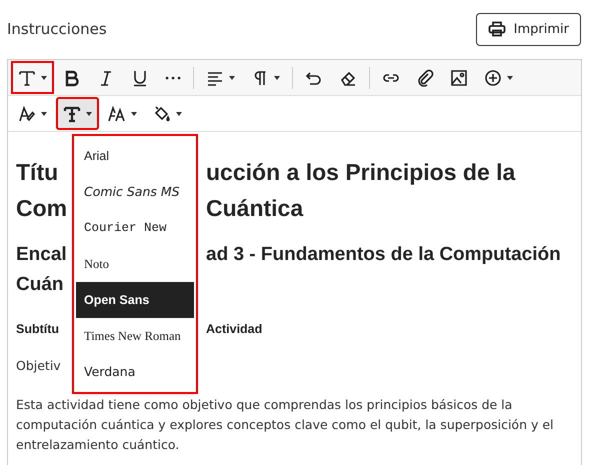 This screenshot has height=465, width=595. Describe the element at coordinates (285, 425) in the screenshot. I see `paragraph: Esta actividad tiene como objetivo que comprendas los principios básicos de la computación cuántica y explores conceptos clave como el qubit, la superposición y el entrelazamiento cuántico.` at that location.